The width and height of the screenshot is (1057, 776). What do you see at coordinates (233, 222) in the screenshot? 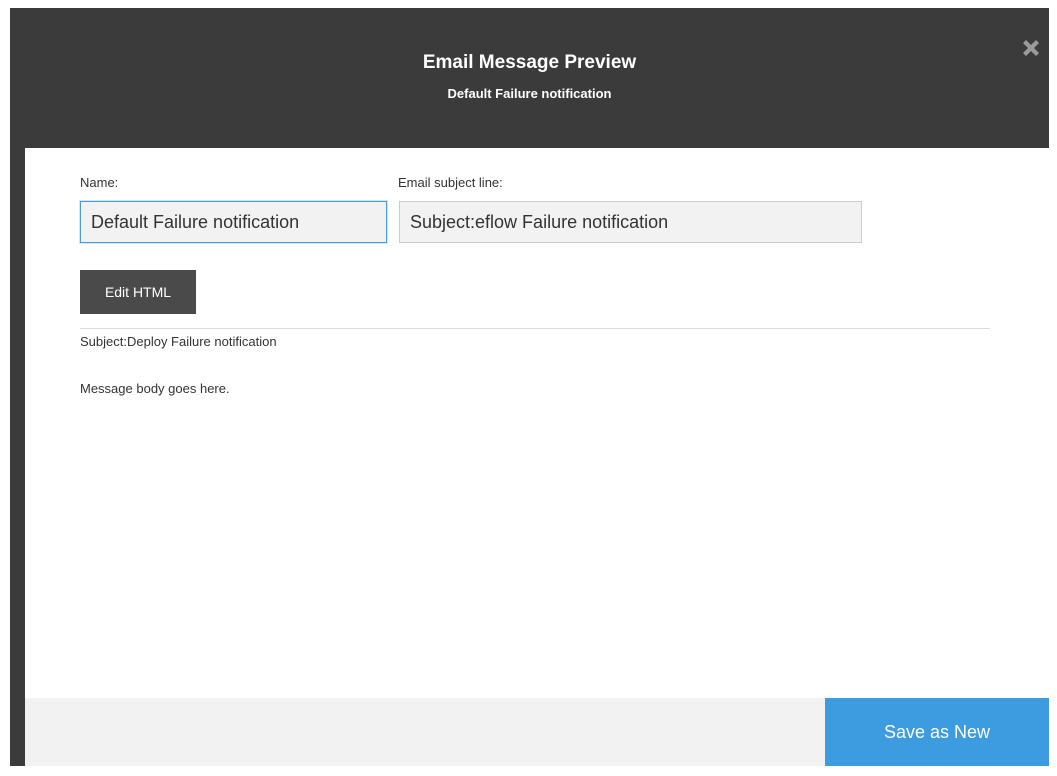
I see `name-input` at bounding box center [233, 222].